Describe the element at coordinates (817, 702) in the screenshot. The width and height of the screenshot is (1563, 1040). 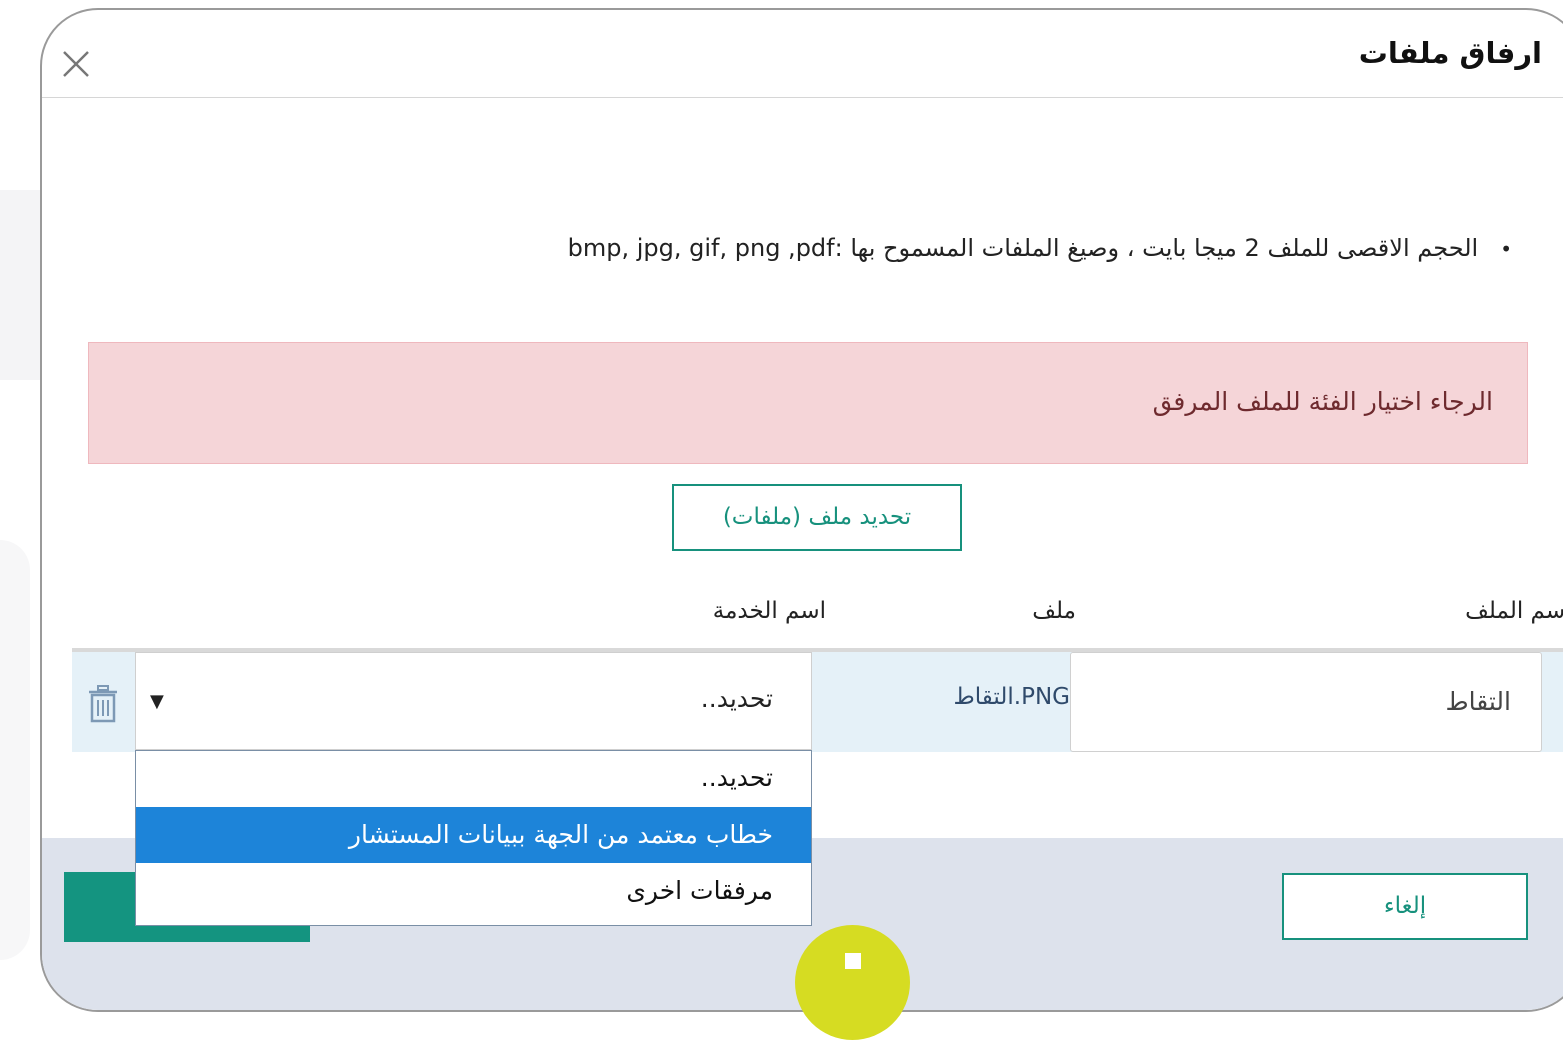
I see `table-row: التقاط التقاط.PNG تحديد.. ▼` at that location.